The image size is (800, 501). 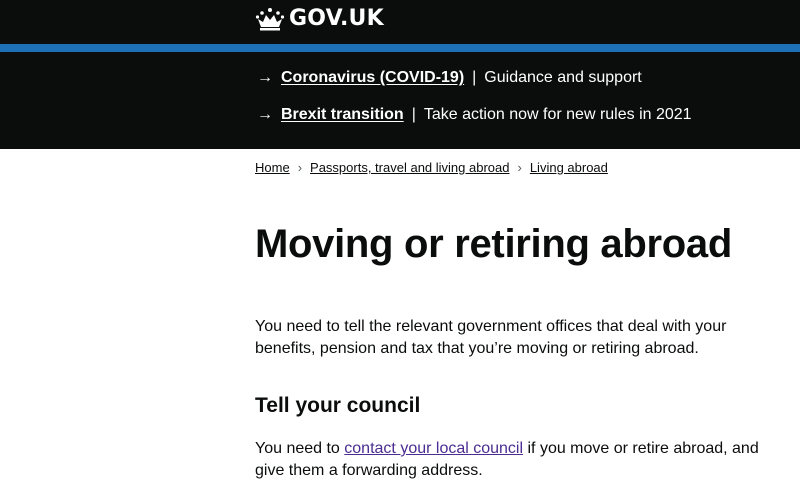 I want to click on breadcrumb-living-abroad: Living abroad, so click(x=569, y=167).